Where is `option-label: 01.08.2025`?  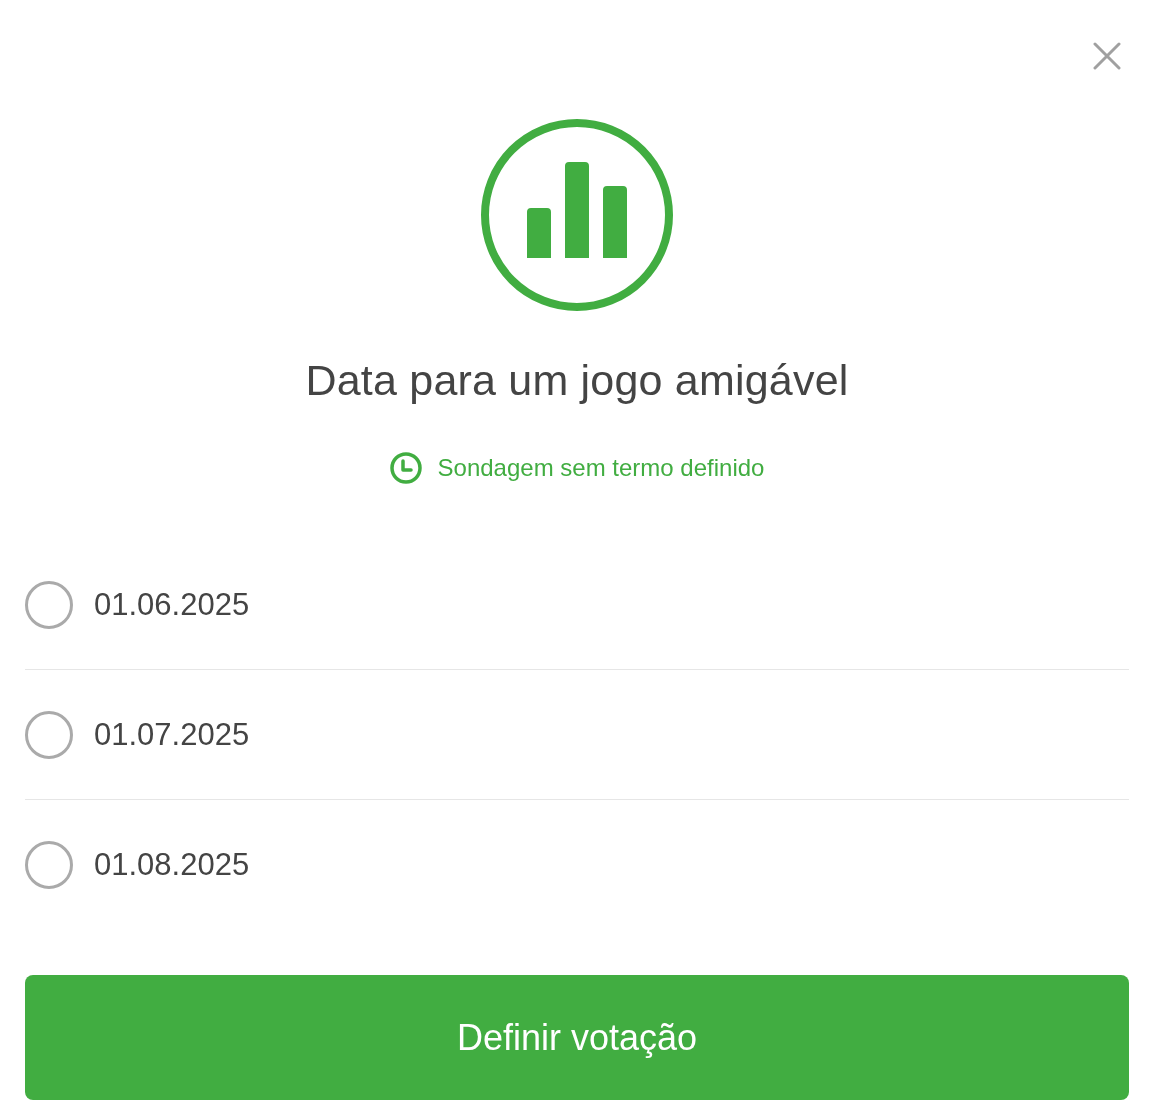 option-label: 01.08.2025 is located at coordinates (172, 864).